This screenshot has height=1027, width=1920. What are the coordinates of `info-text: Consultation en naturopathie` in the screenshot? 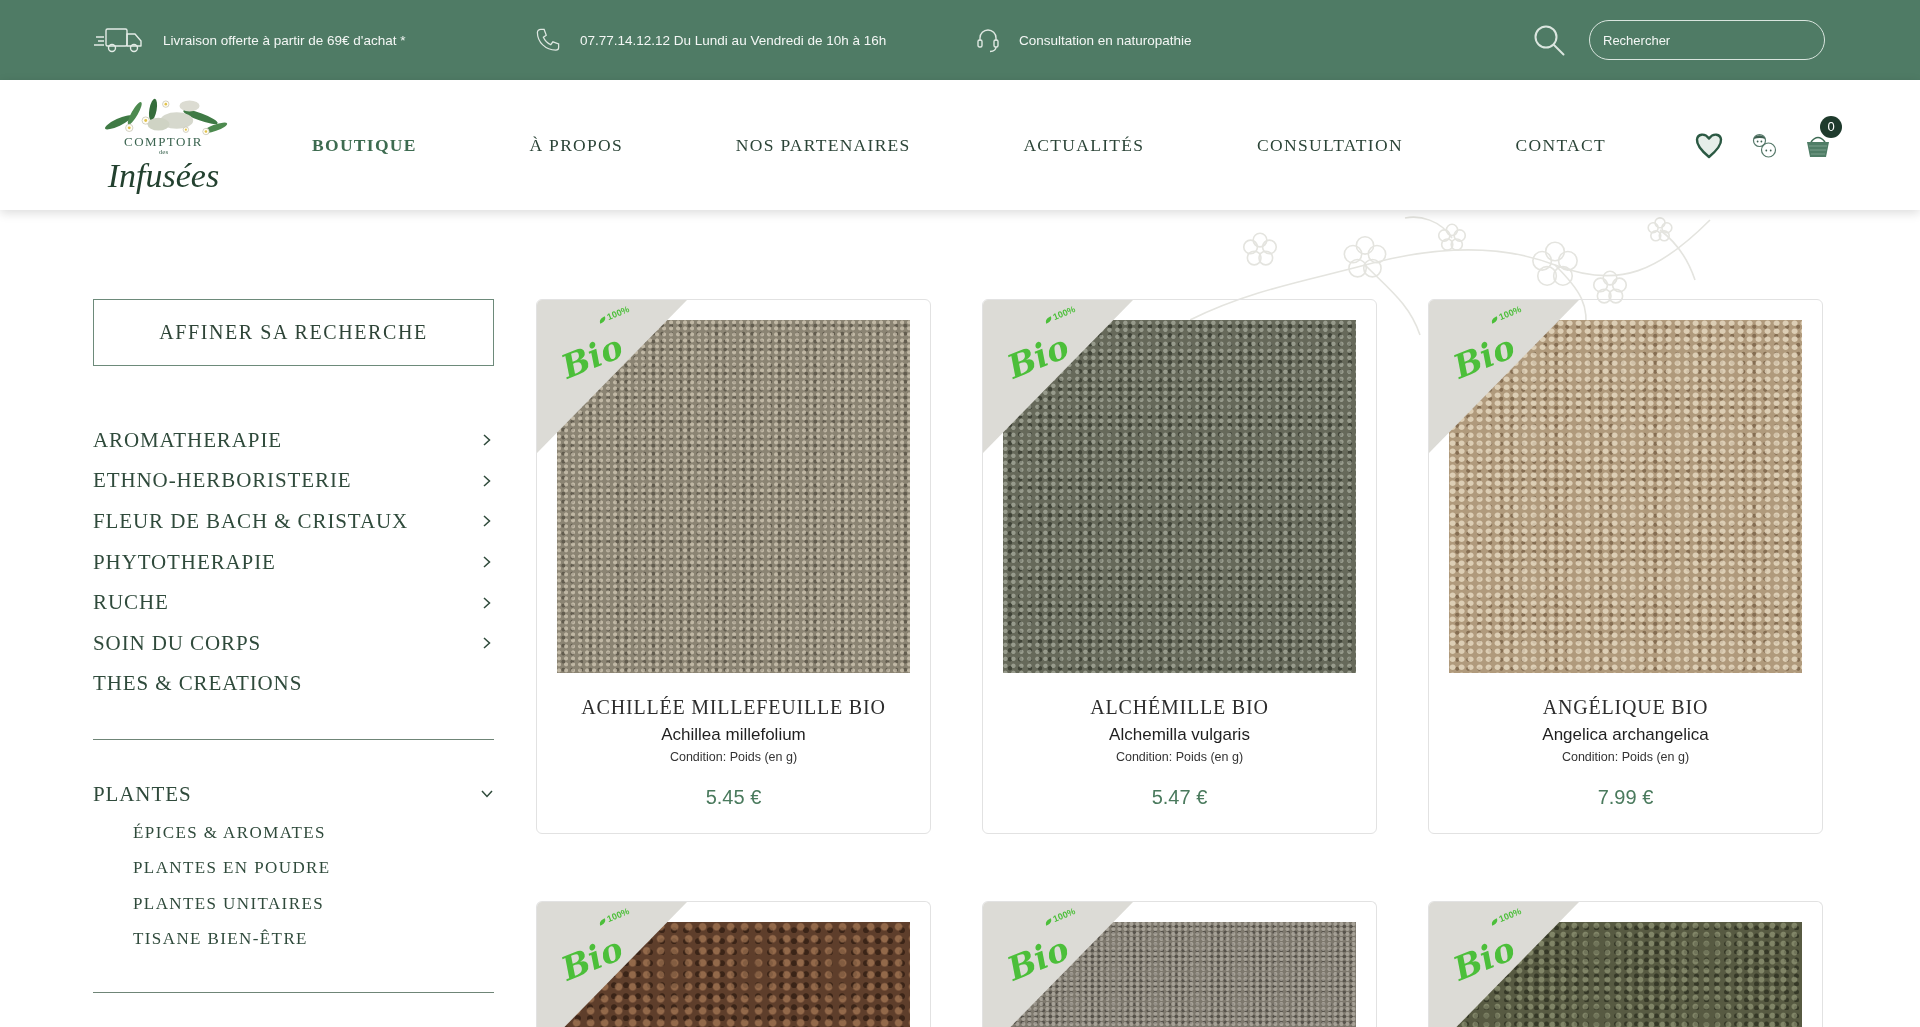 It's located at (1105, 40).